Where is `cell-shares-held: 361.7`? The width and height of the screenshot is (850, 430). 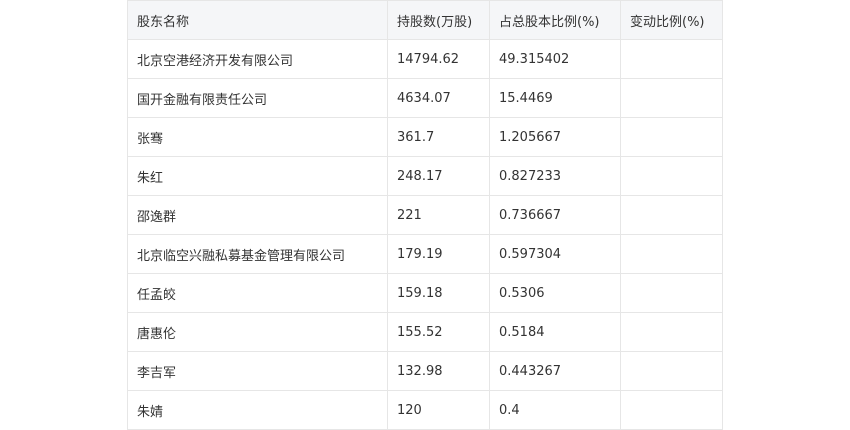 cell-shares-held: 361.7 is located at coordinates (438, 137).